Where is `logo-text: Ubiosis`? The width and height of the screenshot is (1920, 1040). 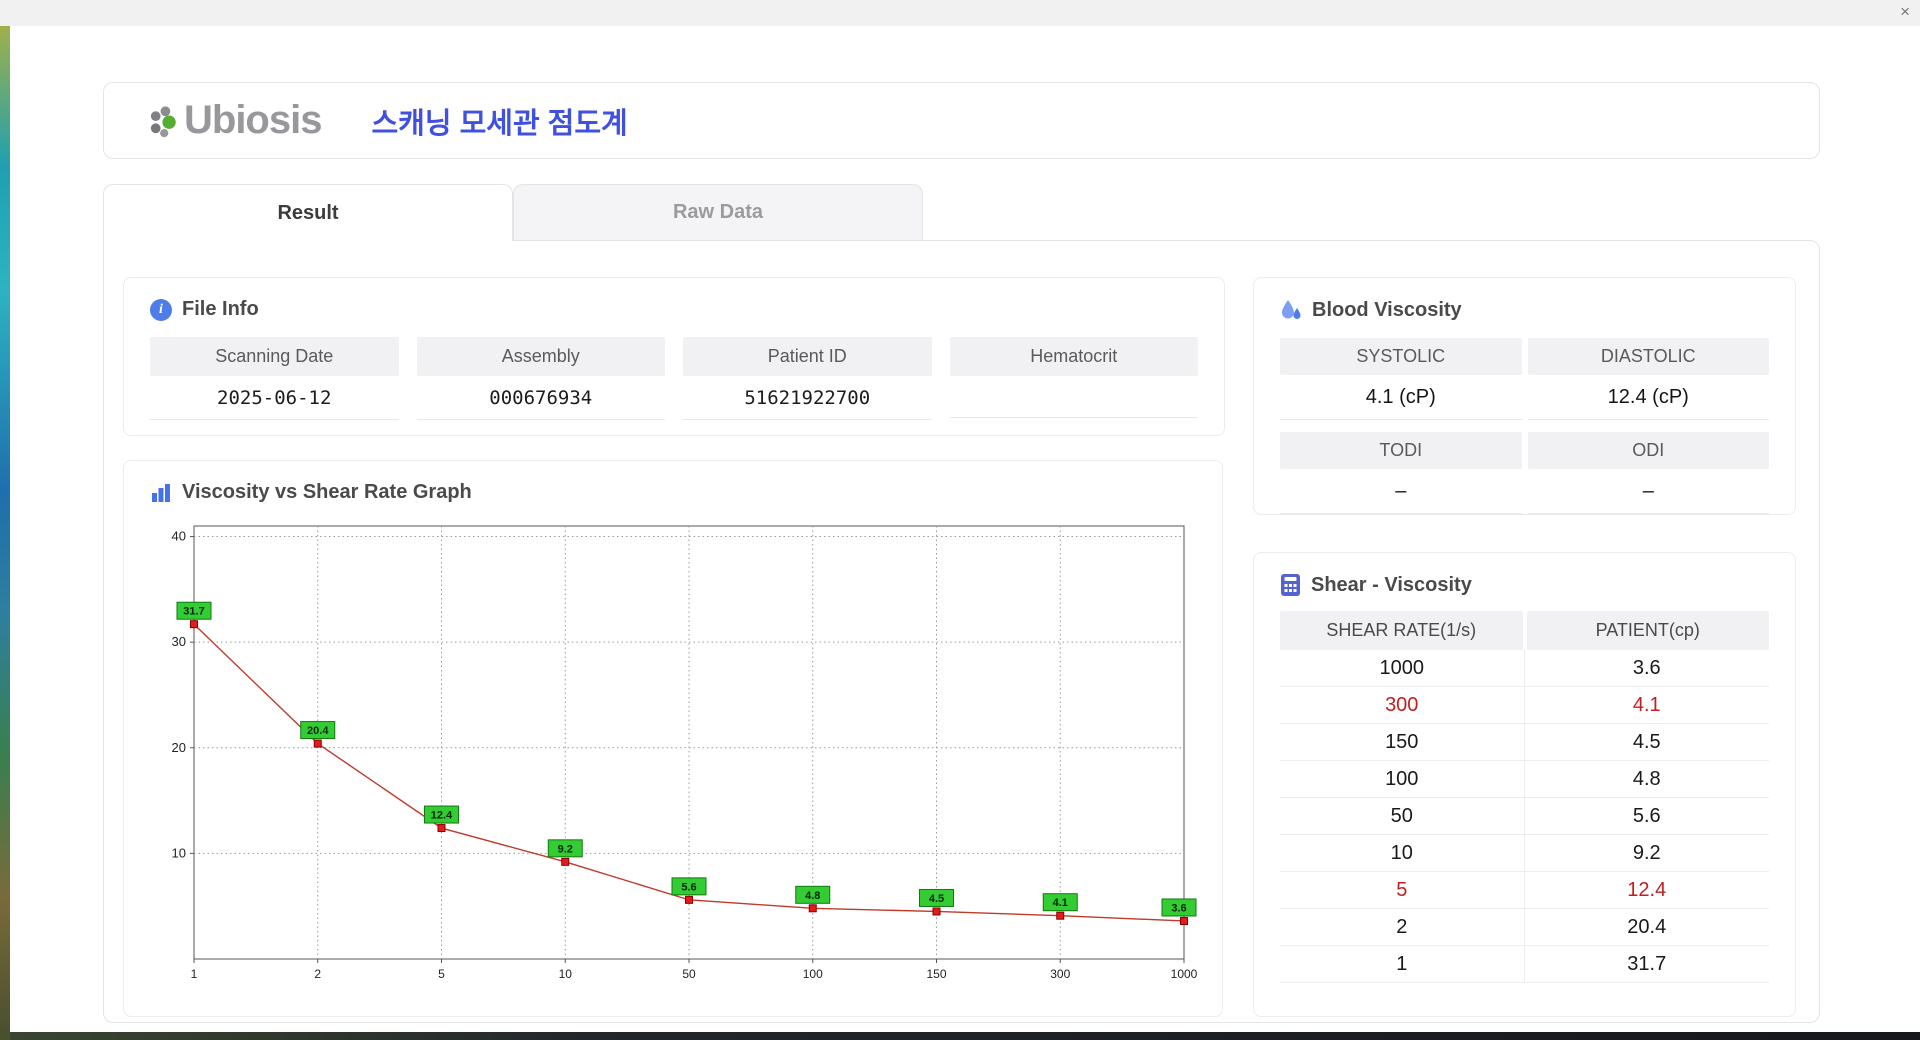
logo-text: Ubiosis is located at coordinates (253, 120).